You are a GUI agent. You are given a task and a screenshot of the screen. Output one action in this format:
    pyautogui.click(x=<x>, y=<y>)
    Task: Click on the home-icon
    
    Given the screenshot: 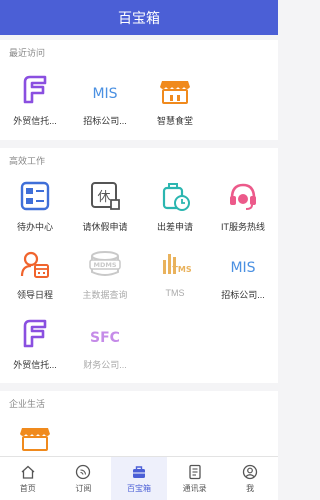 What is the action you would take?
    pyautogui.click(x=28, y=472)
    